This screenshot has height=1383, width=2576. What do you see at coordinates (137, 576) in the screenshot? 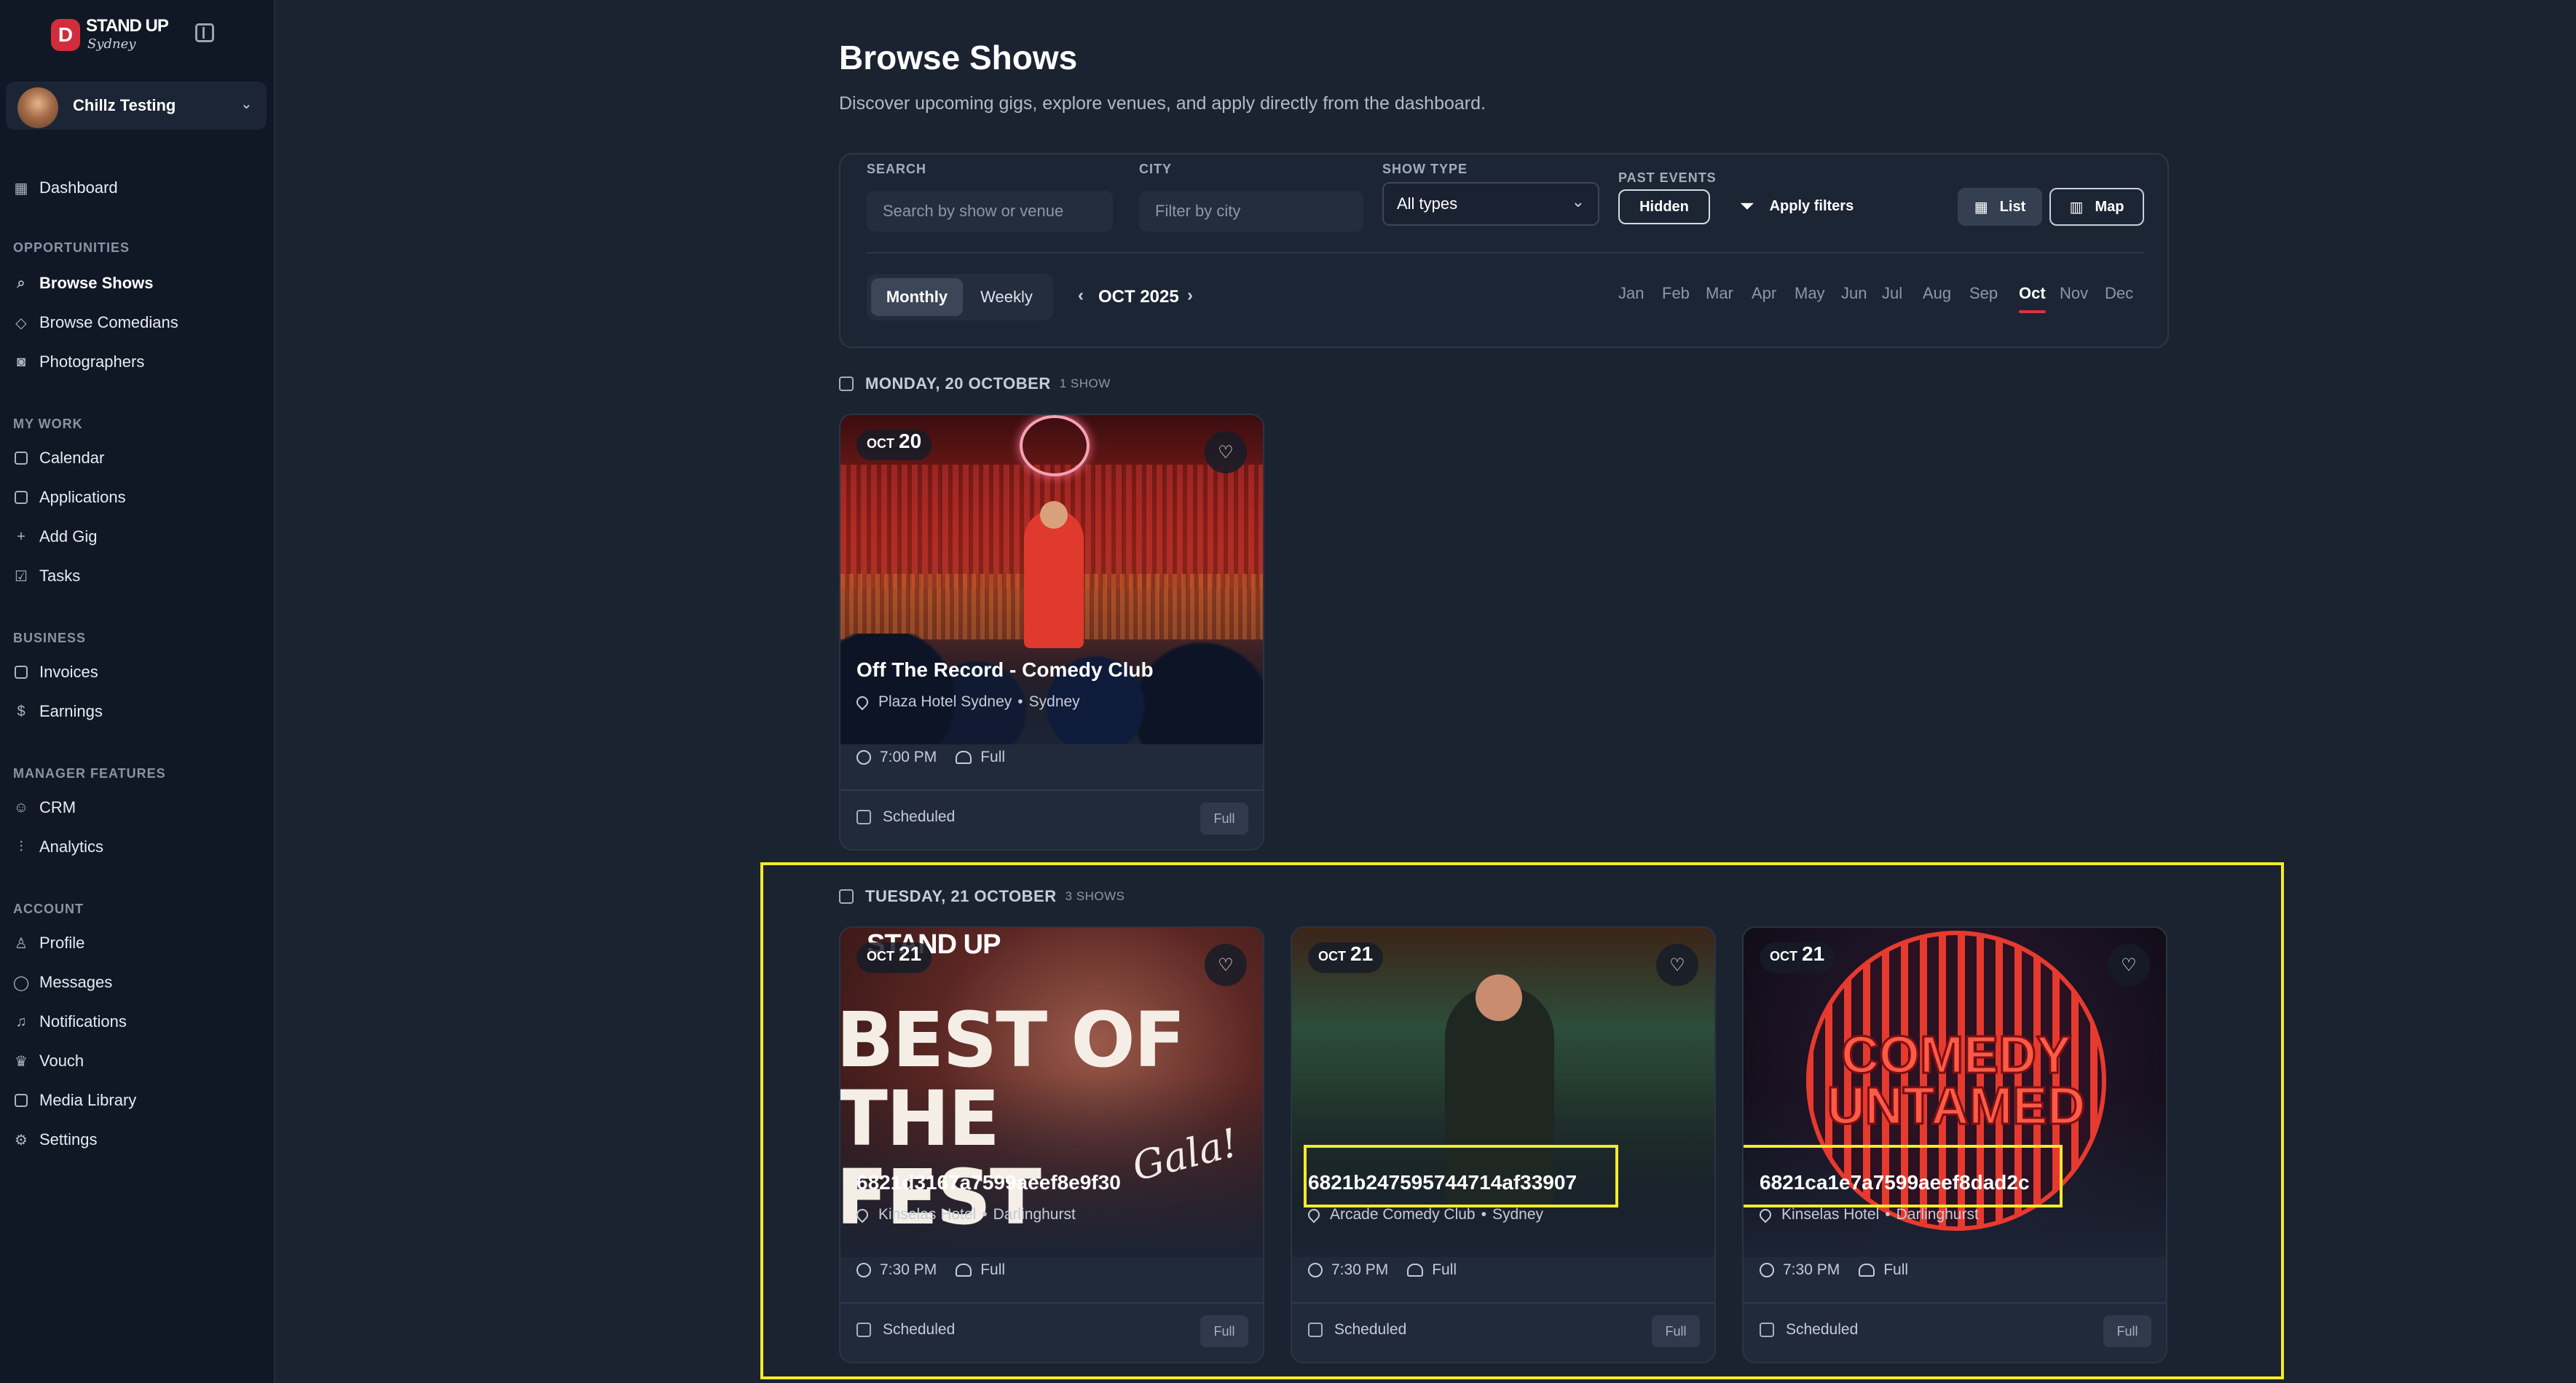
I see `sidebar-item-tasks: ☑ Tasks` at bounding box center [137, 576].